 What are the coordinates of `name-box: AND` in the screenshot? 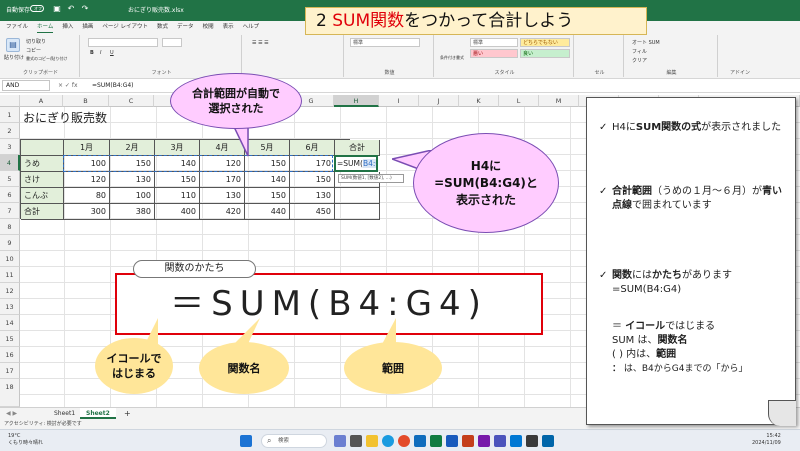 It's located at (26, 85).